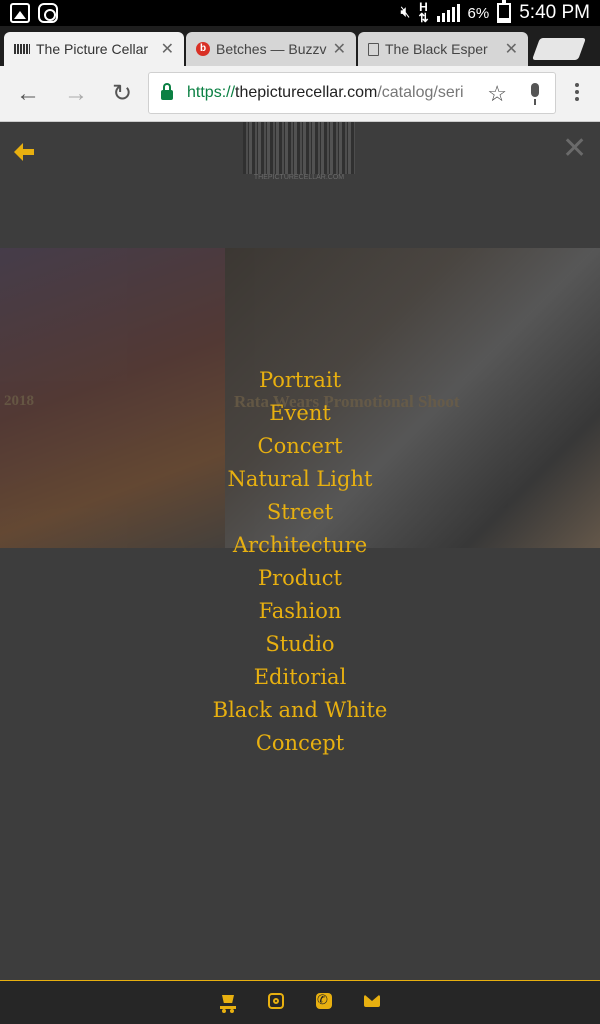 This screenshot has width=600, height=1024. I want to click on category-concert: Concert, so click(300, 448).